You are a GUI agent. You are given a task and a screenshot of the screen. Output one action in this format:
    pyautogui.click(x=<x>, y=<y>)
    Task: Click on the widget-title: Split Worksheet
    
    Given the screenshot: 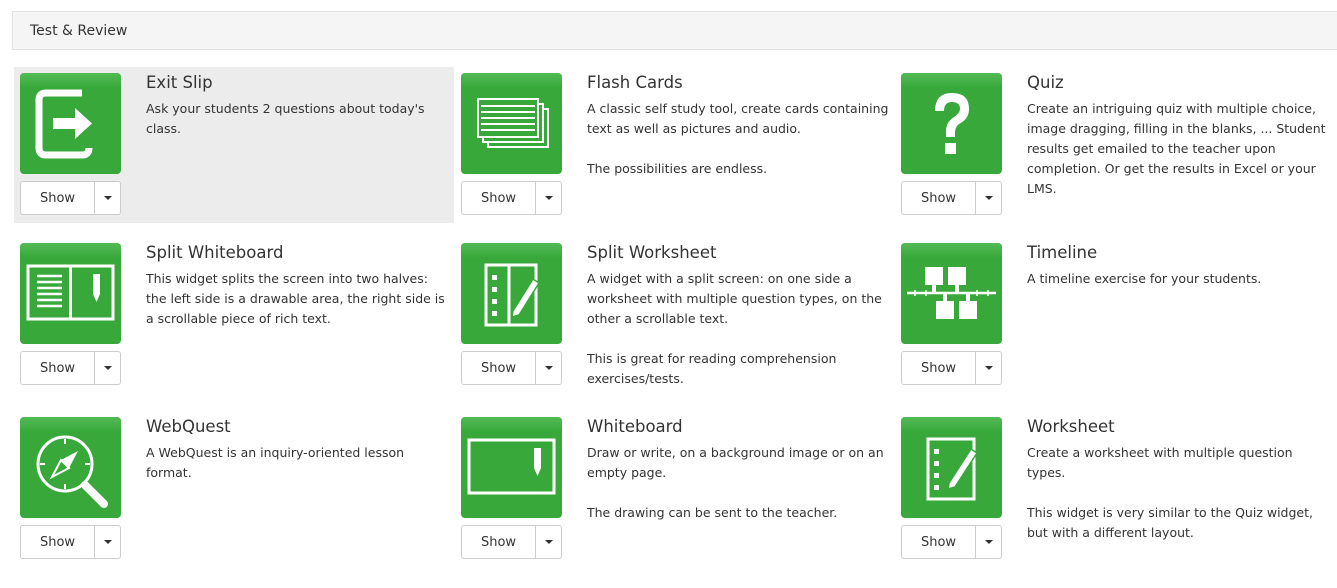 What is the action you would take?
    pyautogui.click(x=652, y=252)
    